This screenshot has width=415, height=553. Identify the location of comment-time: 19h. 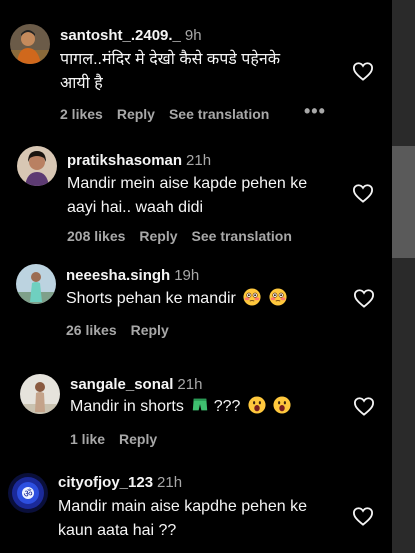
(187, 275).